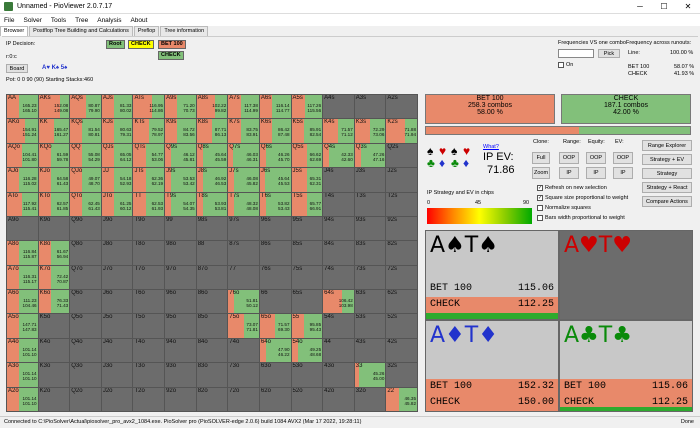 This screenshot has width=700, height=428. I want to click on hand-cell-q9s: Q9s 46.12 45.81, so click(180, 155).